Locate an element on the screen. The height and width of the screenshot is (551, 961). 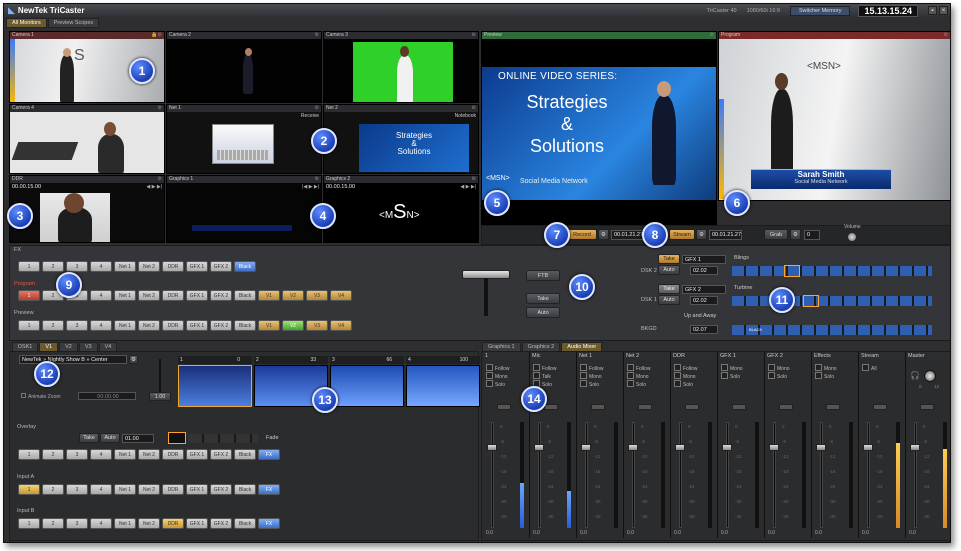
source-button: V2 is located at coordinates (293, 295).